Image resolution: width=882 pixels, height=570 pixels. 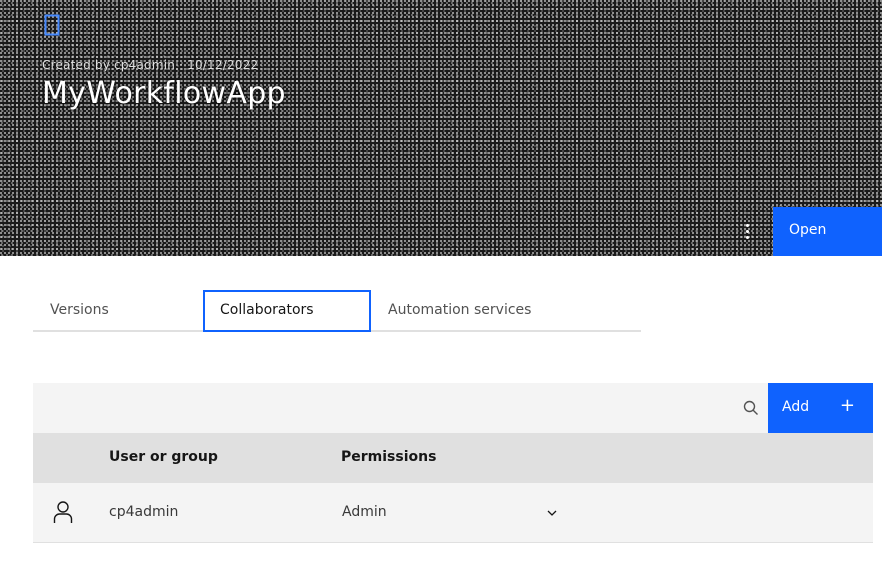 What do you see at coordinates (389, 457) in the screenshot?
I see `column-header-permissions: Permissions` at bounding box center [389, 457].